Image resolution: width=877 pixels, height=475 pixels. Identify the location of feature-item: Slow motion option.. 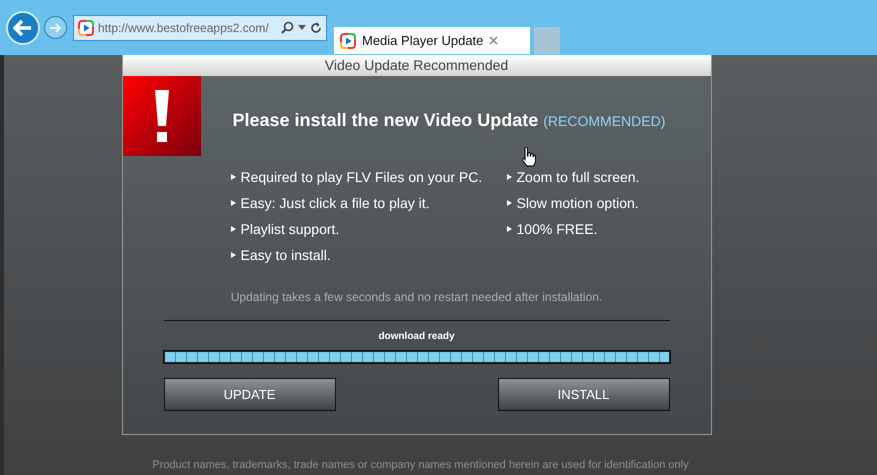
(608, 203).